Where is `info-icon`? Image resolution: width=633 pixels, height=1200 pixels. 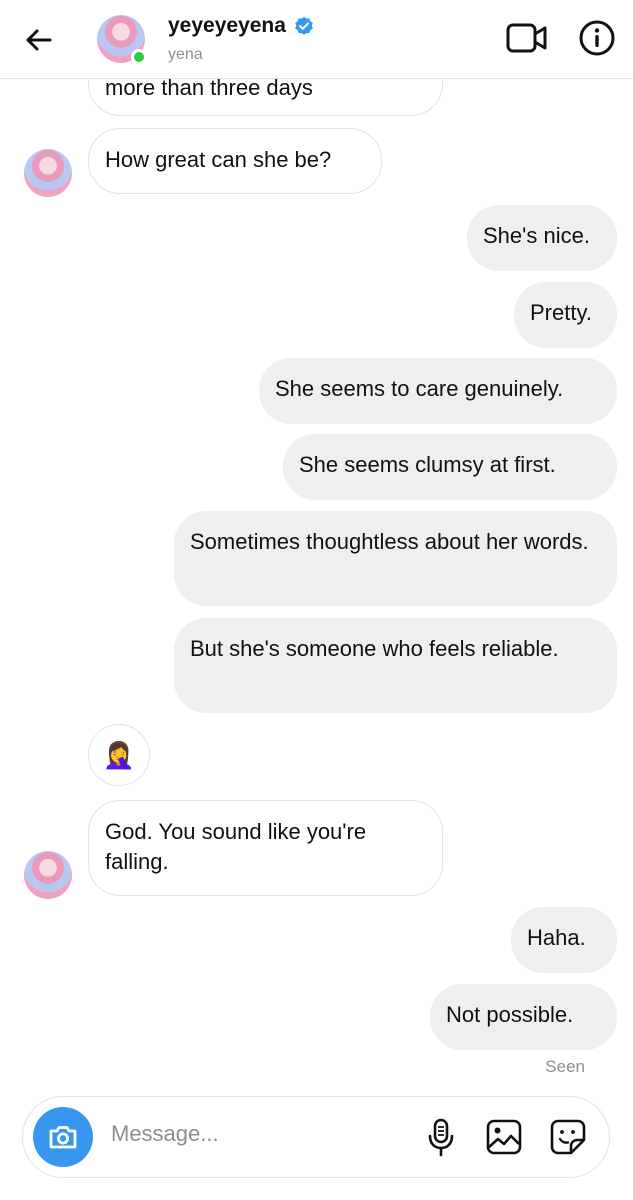
info-icon is located at coordinates (597, 38).